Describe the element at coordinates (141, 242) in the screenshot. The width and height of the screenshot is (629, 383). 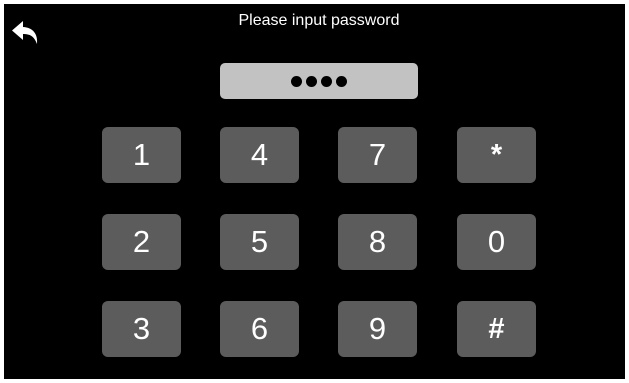
I see `key-2-button: 2` at that location.